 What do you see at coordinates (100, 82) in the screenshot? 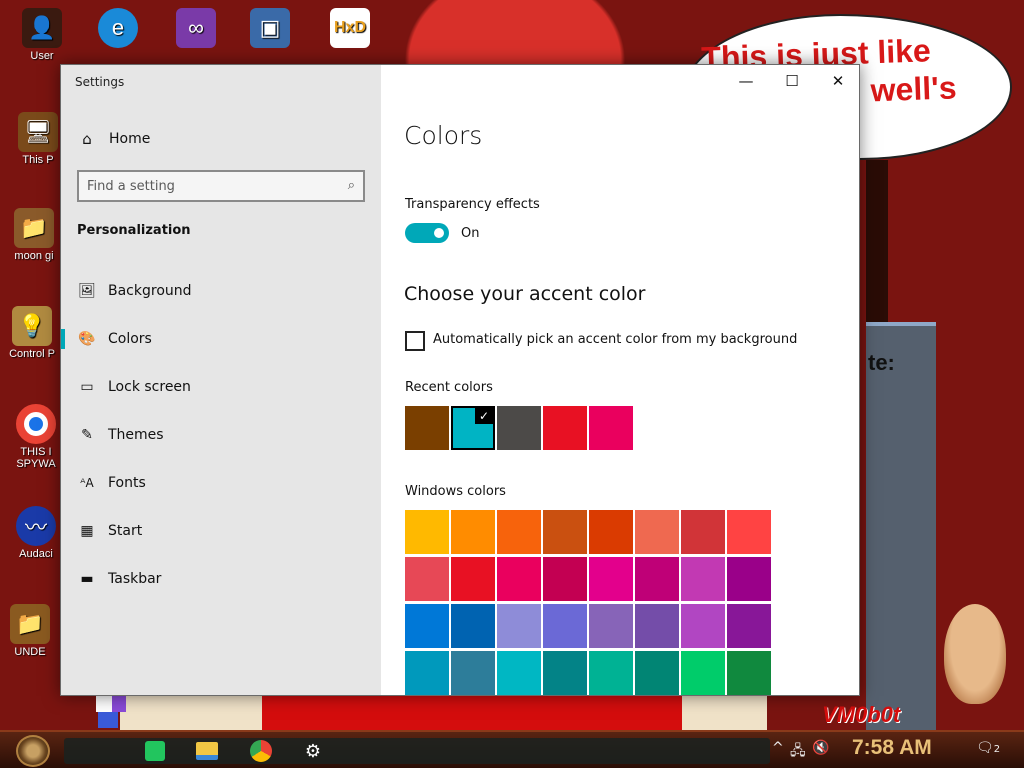
I see `window-title: Settings` at bounding box center [100, 82].